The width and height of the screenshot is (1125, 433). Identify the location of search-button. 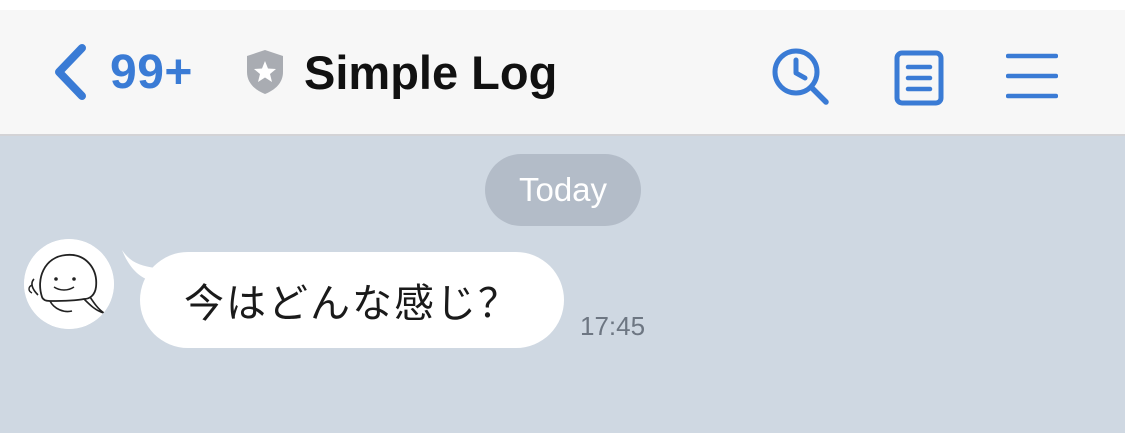
(801, 77).